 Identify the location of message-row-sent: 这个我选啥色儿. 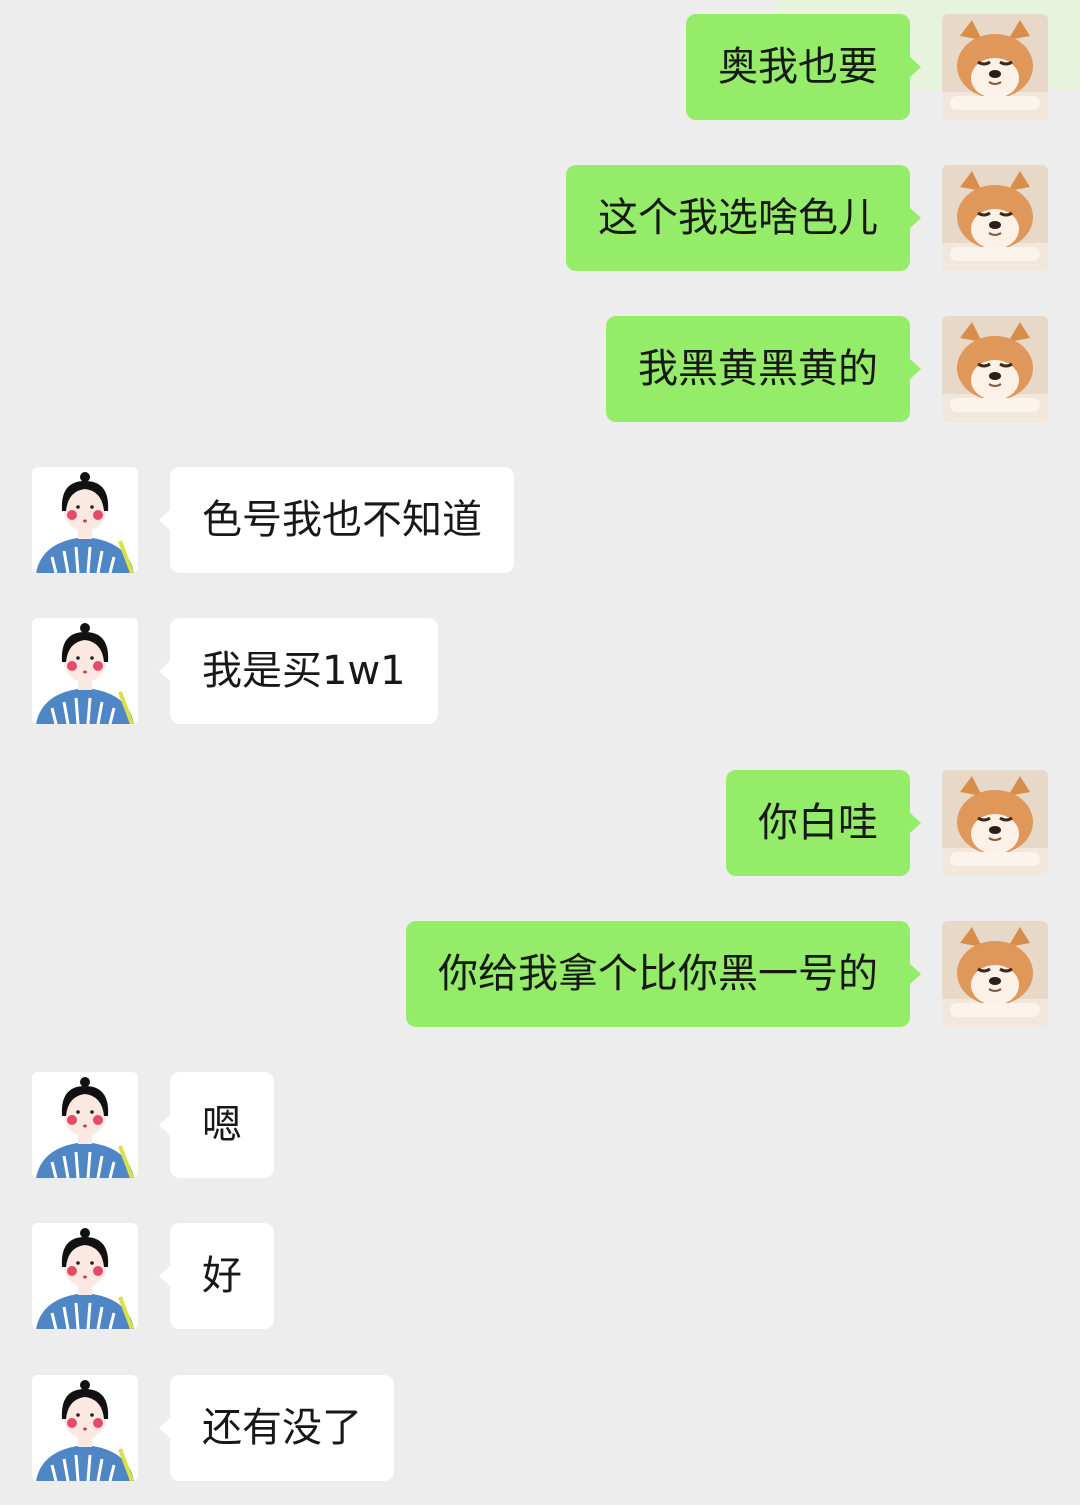
(540, 218).